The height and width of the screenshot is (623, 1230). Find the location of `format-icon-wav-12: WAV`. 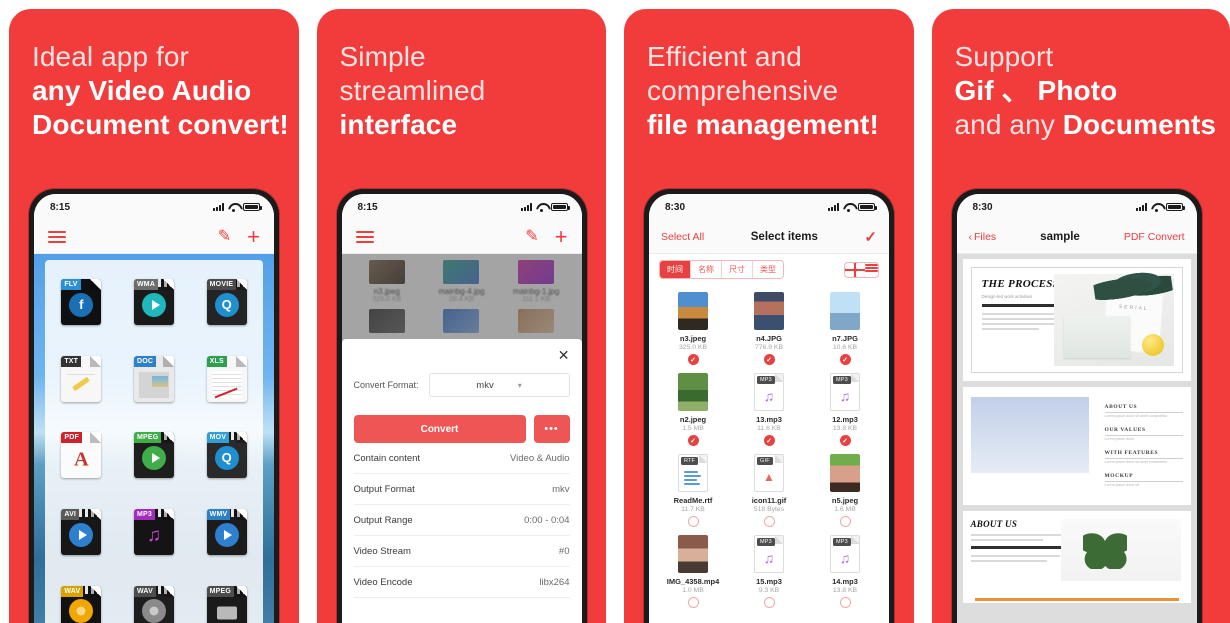

format-icon-wav-12: WAV is located at coordinates (81, 604).